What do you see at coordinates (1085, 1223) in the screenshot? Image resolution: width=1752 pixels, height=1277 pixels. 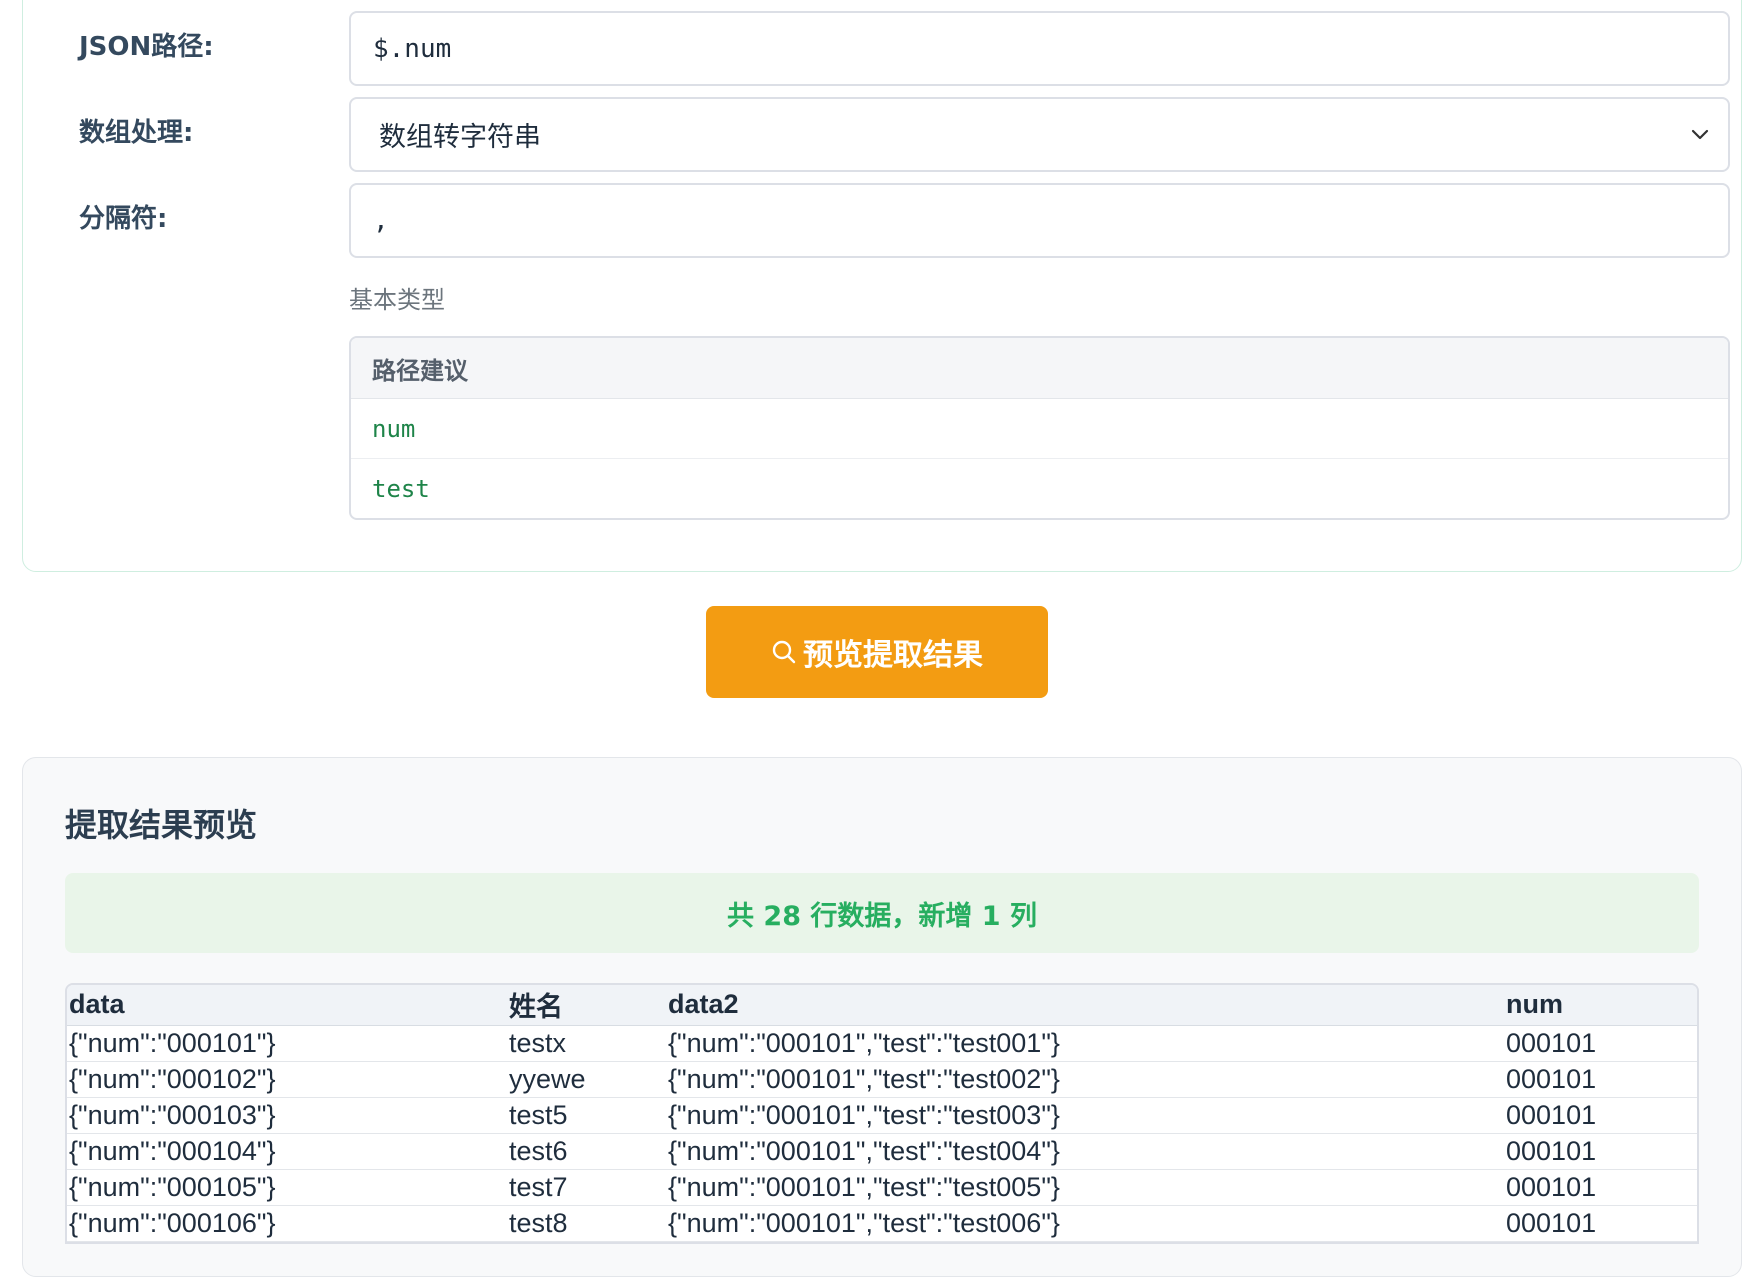 I see `table-cell: {"num":"000101","test":"test006"}` at bounding box center [1085, 1223].